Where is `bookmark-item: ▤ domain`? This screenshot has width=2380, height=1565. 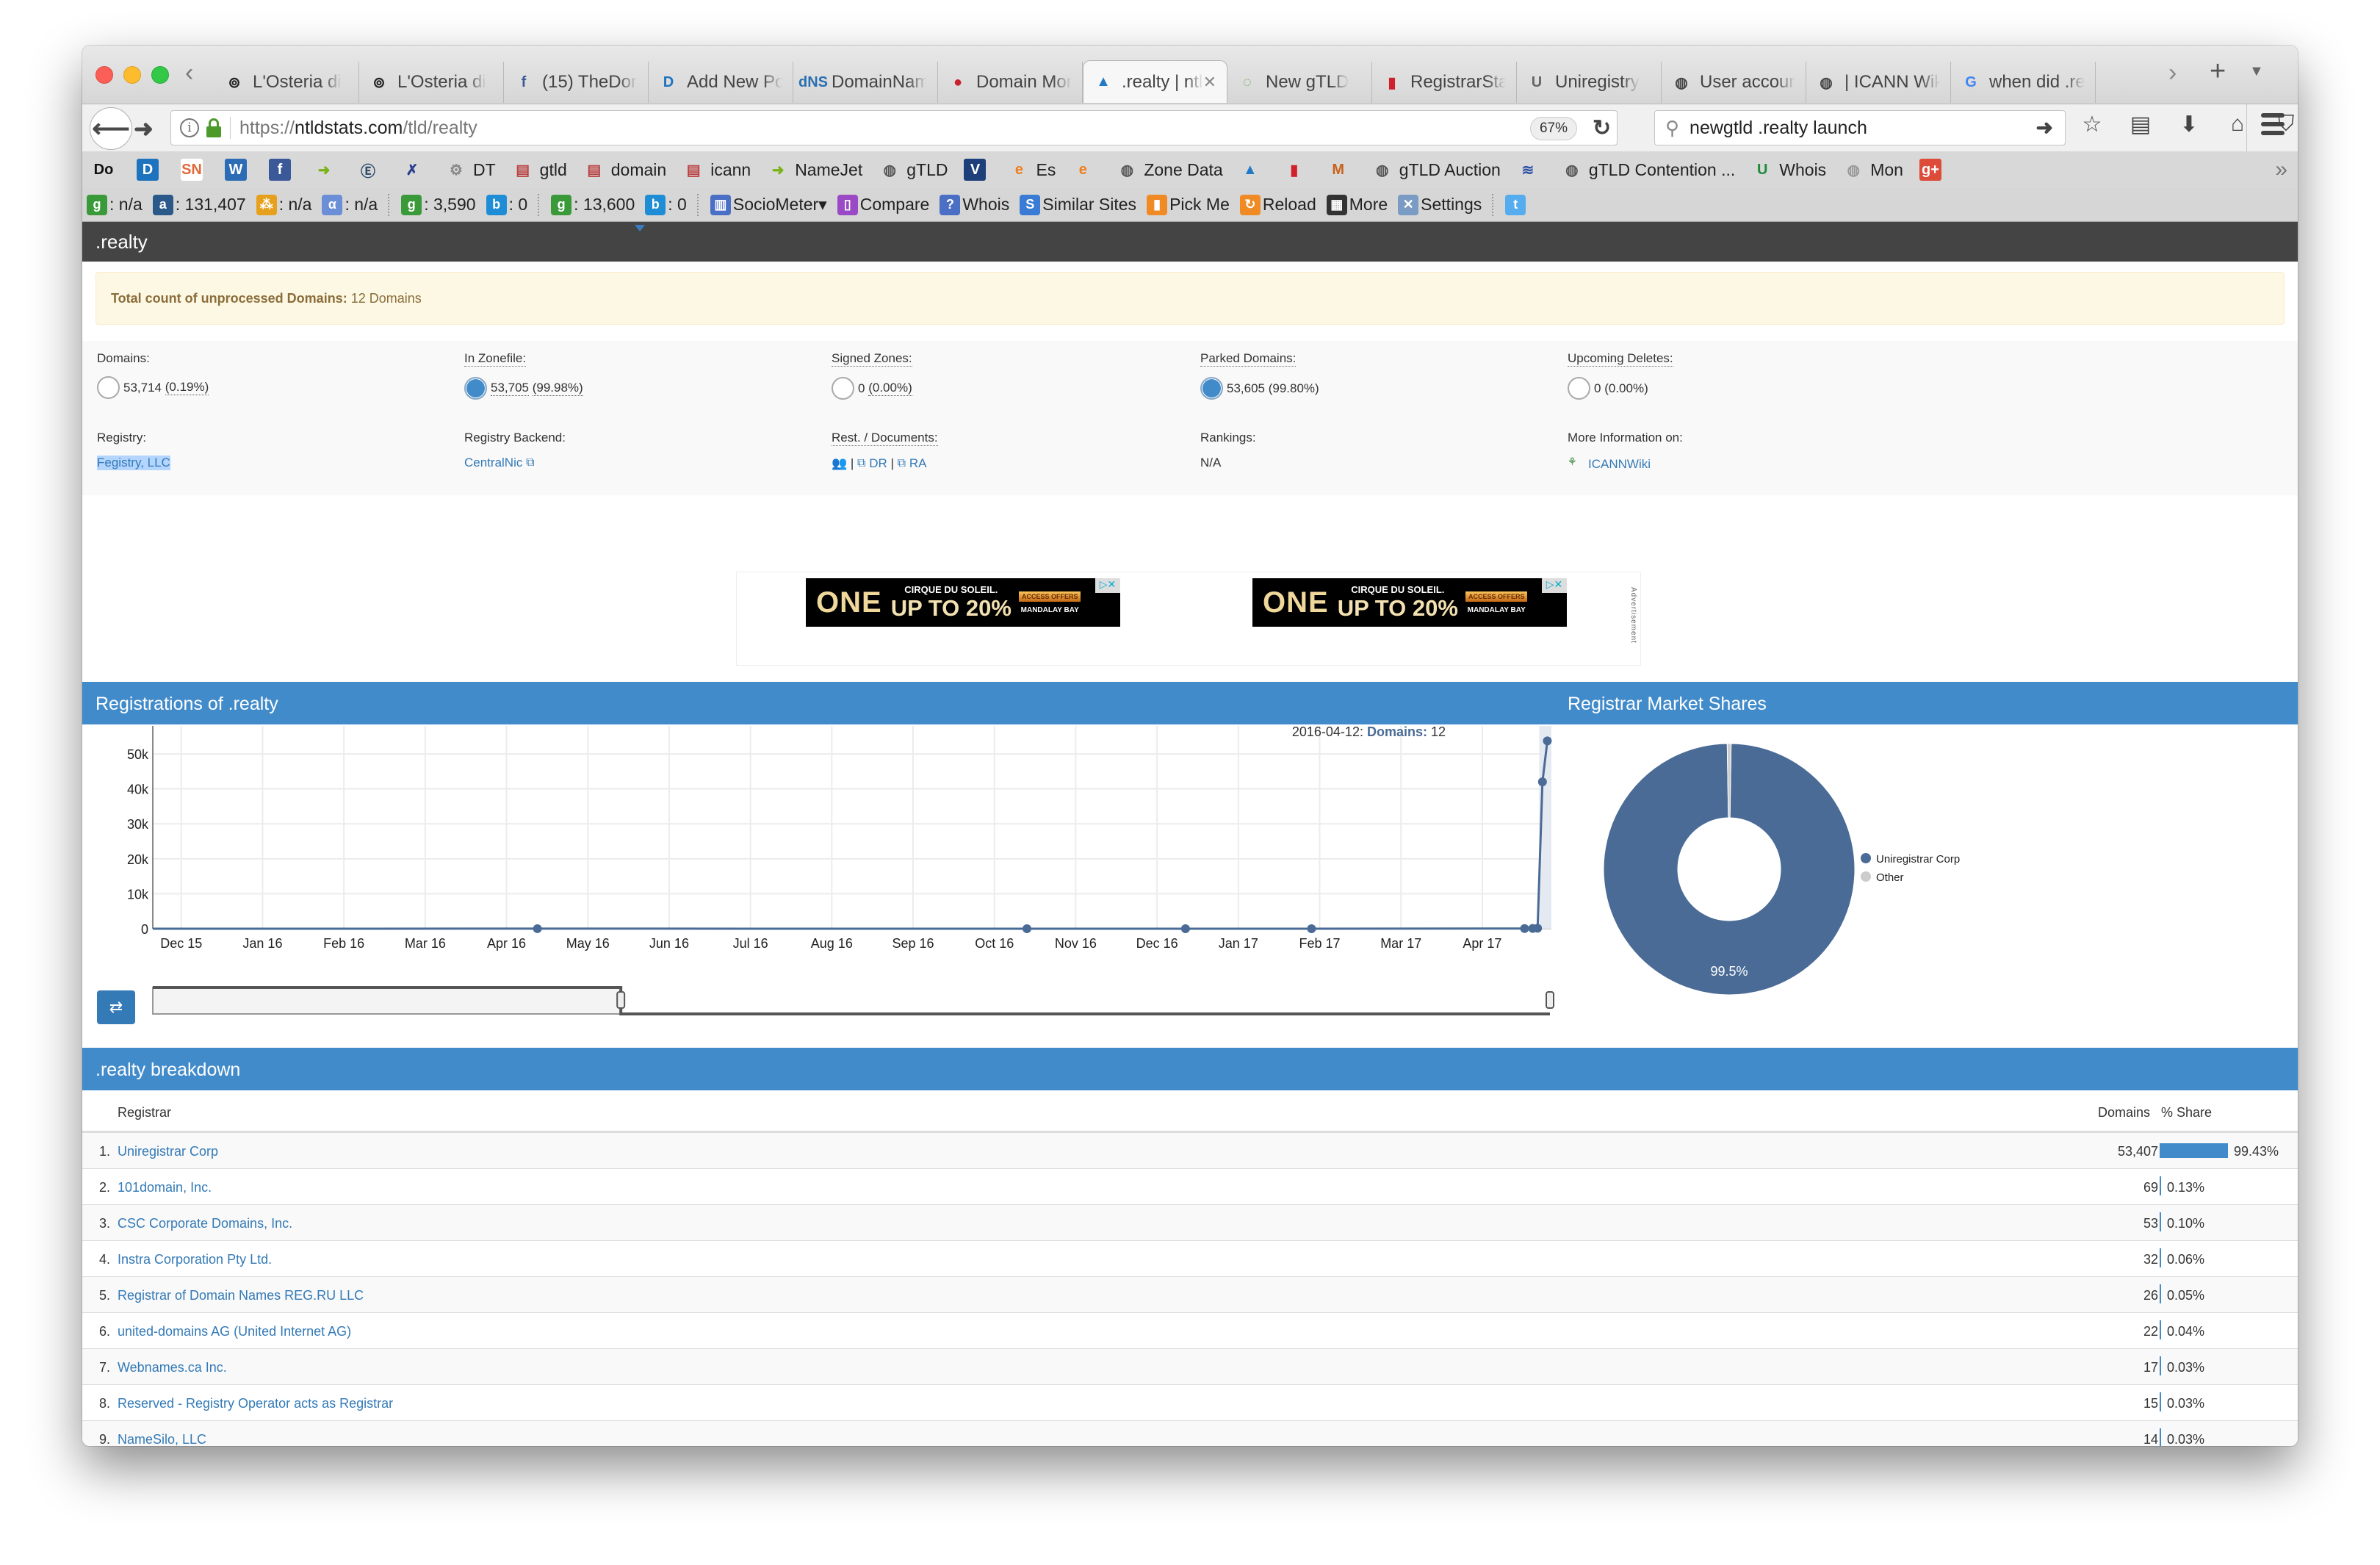
bookmark-item: ▤ domain is located at coordinates (624, 170).